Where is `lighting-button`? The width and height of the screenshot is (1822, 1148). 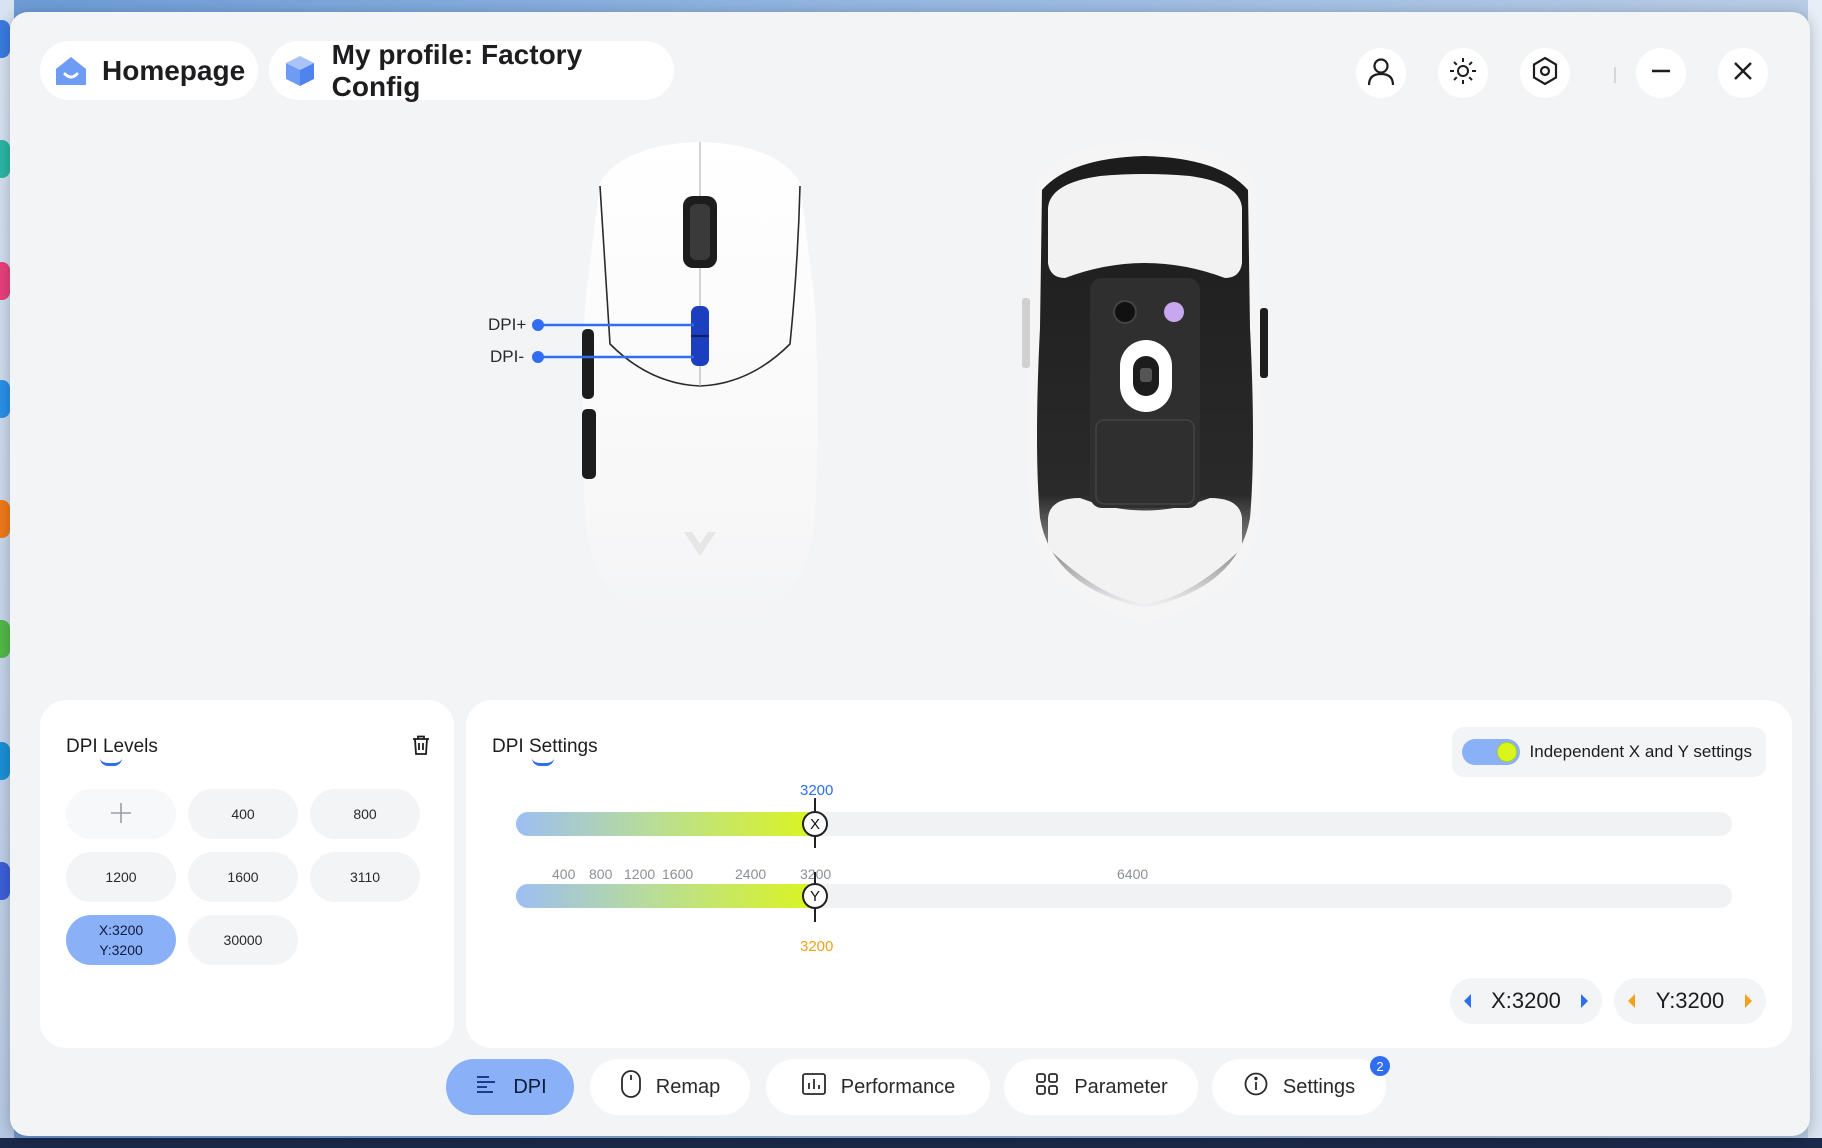
lighting-button is located at coordinates (1463, 73).